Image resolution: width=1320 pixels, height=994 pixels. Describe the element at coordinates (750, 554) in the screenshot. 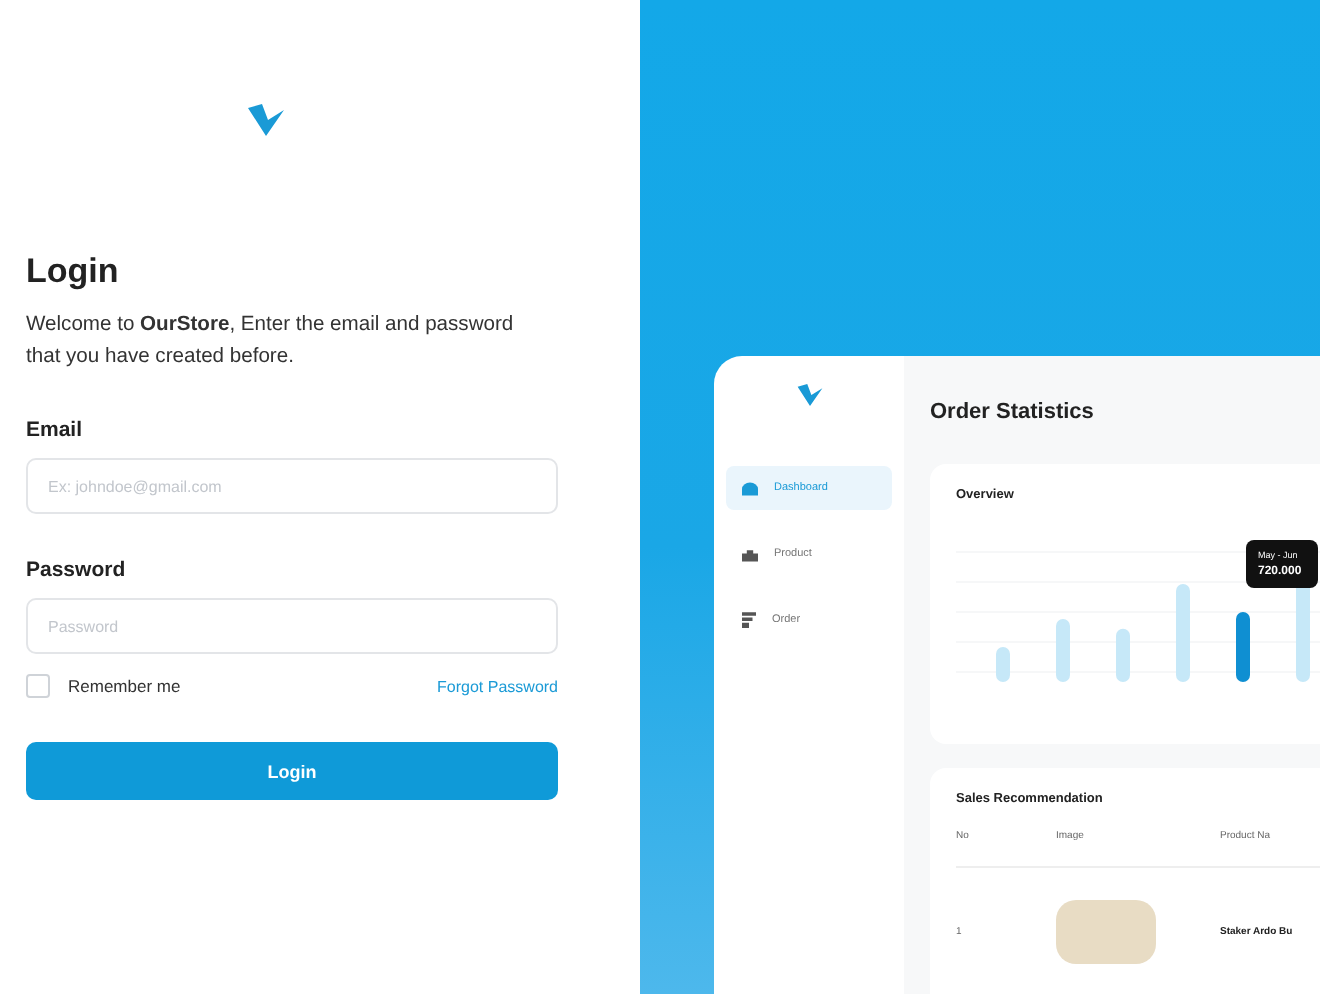

I see `bag-icon` at that location.